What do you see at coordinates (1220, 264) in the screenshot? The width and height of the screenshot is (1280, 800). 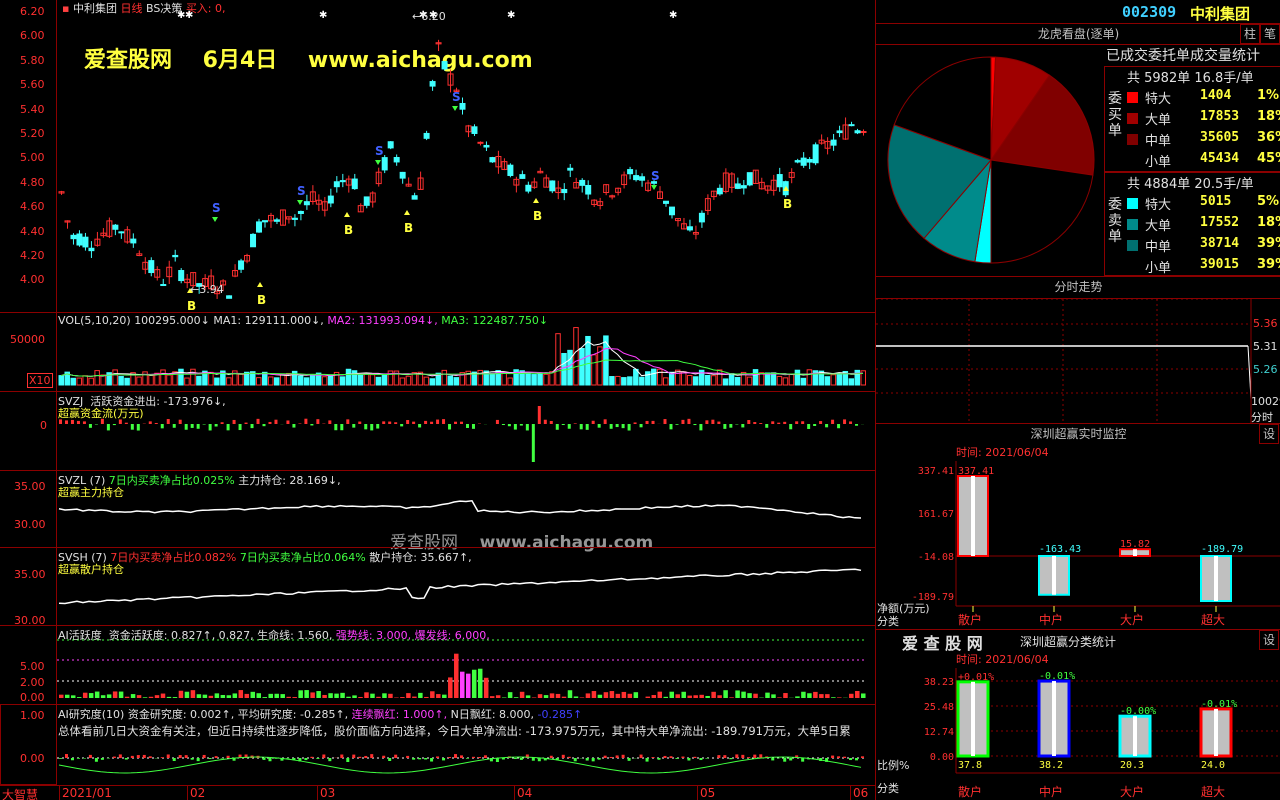 I see `order-volume: 39015` at bounding box center [1220, 264].